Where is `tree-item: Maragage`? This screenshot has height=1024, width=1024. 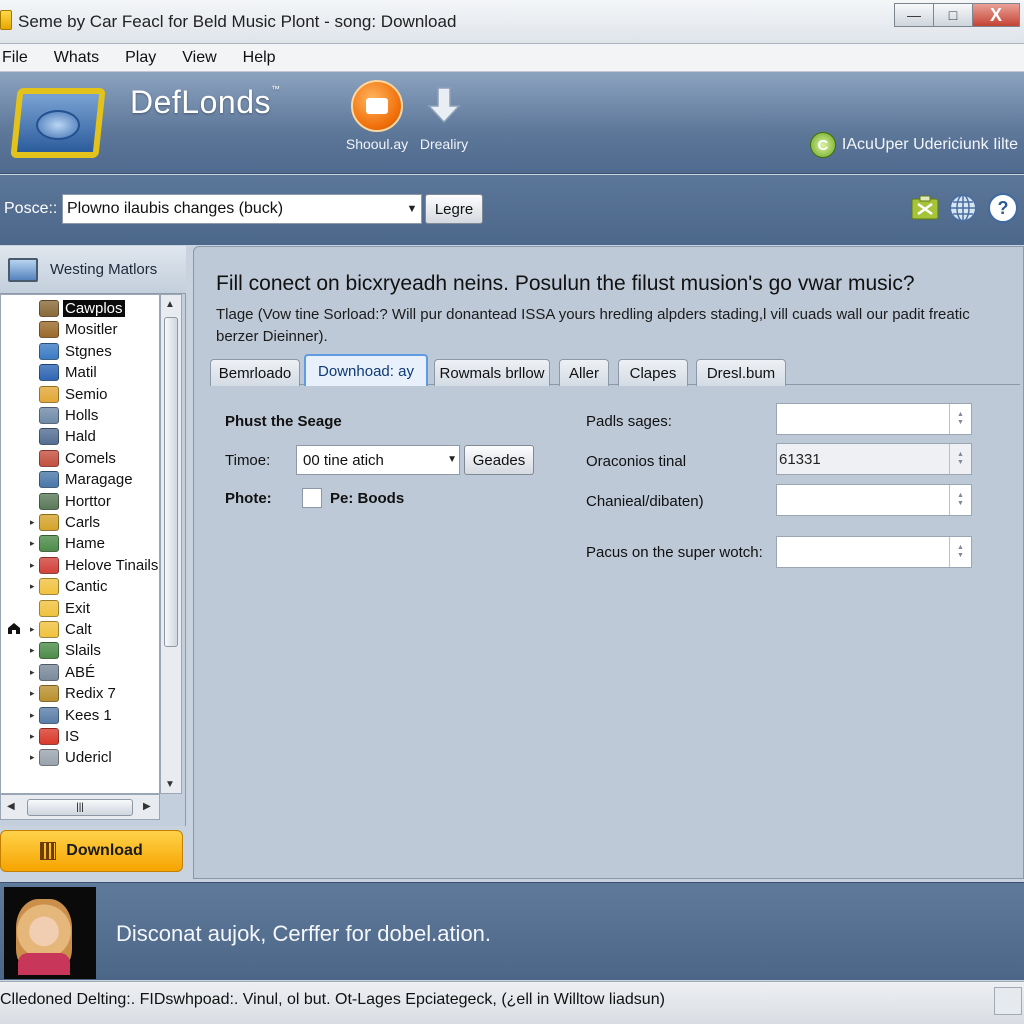
tree-item: Maragage is located at coordinates (80, 479).